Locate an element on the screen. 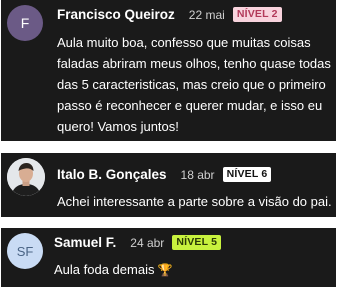 The width and height of the screenshot is (337, 287). user-photo-icon is located at coordinates (26, 177).